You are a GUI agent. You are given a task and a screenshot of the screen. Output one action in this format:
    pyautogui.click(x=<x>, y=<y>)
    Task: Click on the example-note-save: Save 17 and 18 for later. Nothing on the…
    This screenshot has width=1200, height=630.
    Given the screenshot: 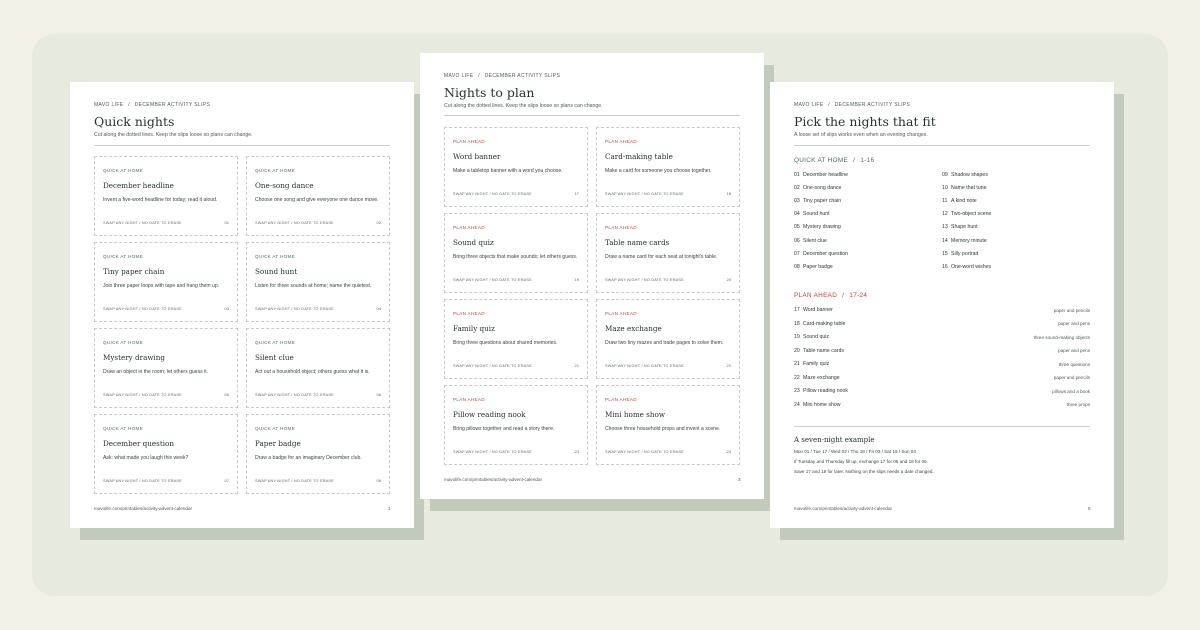 What is the action you would take?
    pyautogui.click(x=864, y=471)
    